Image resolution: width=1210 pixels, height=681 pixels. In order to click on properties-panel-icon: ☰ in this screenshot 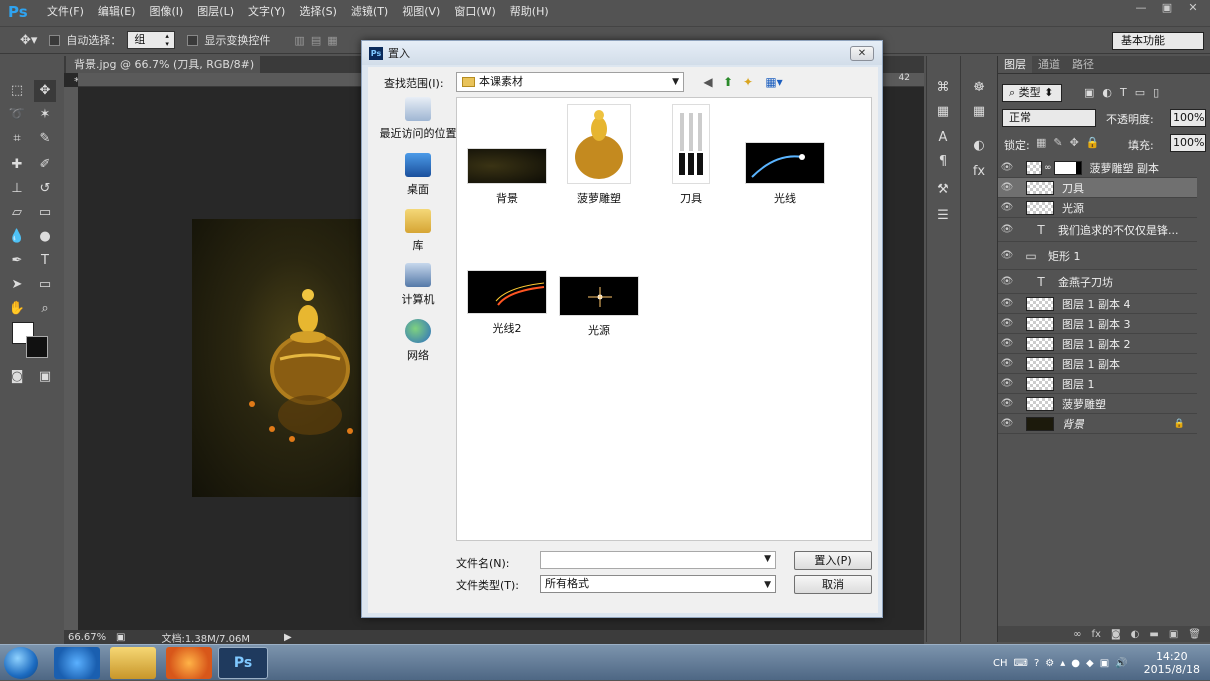, I will do `click(943, 216)`.